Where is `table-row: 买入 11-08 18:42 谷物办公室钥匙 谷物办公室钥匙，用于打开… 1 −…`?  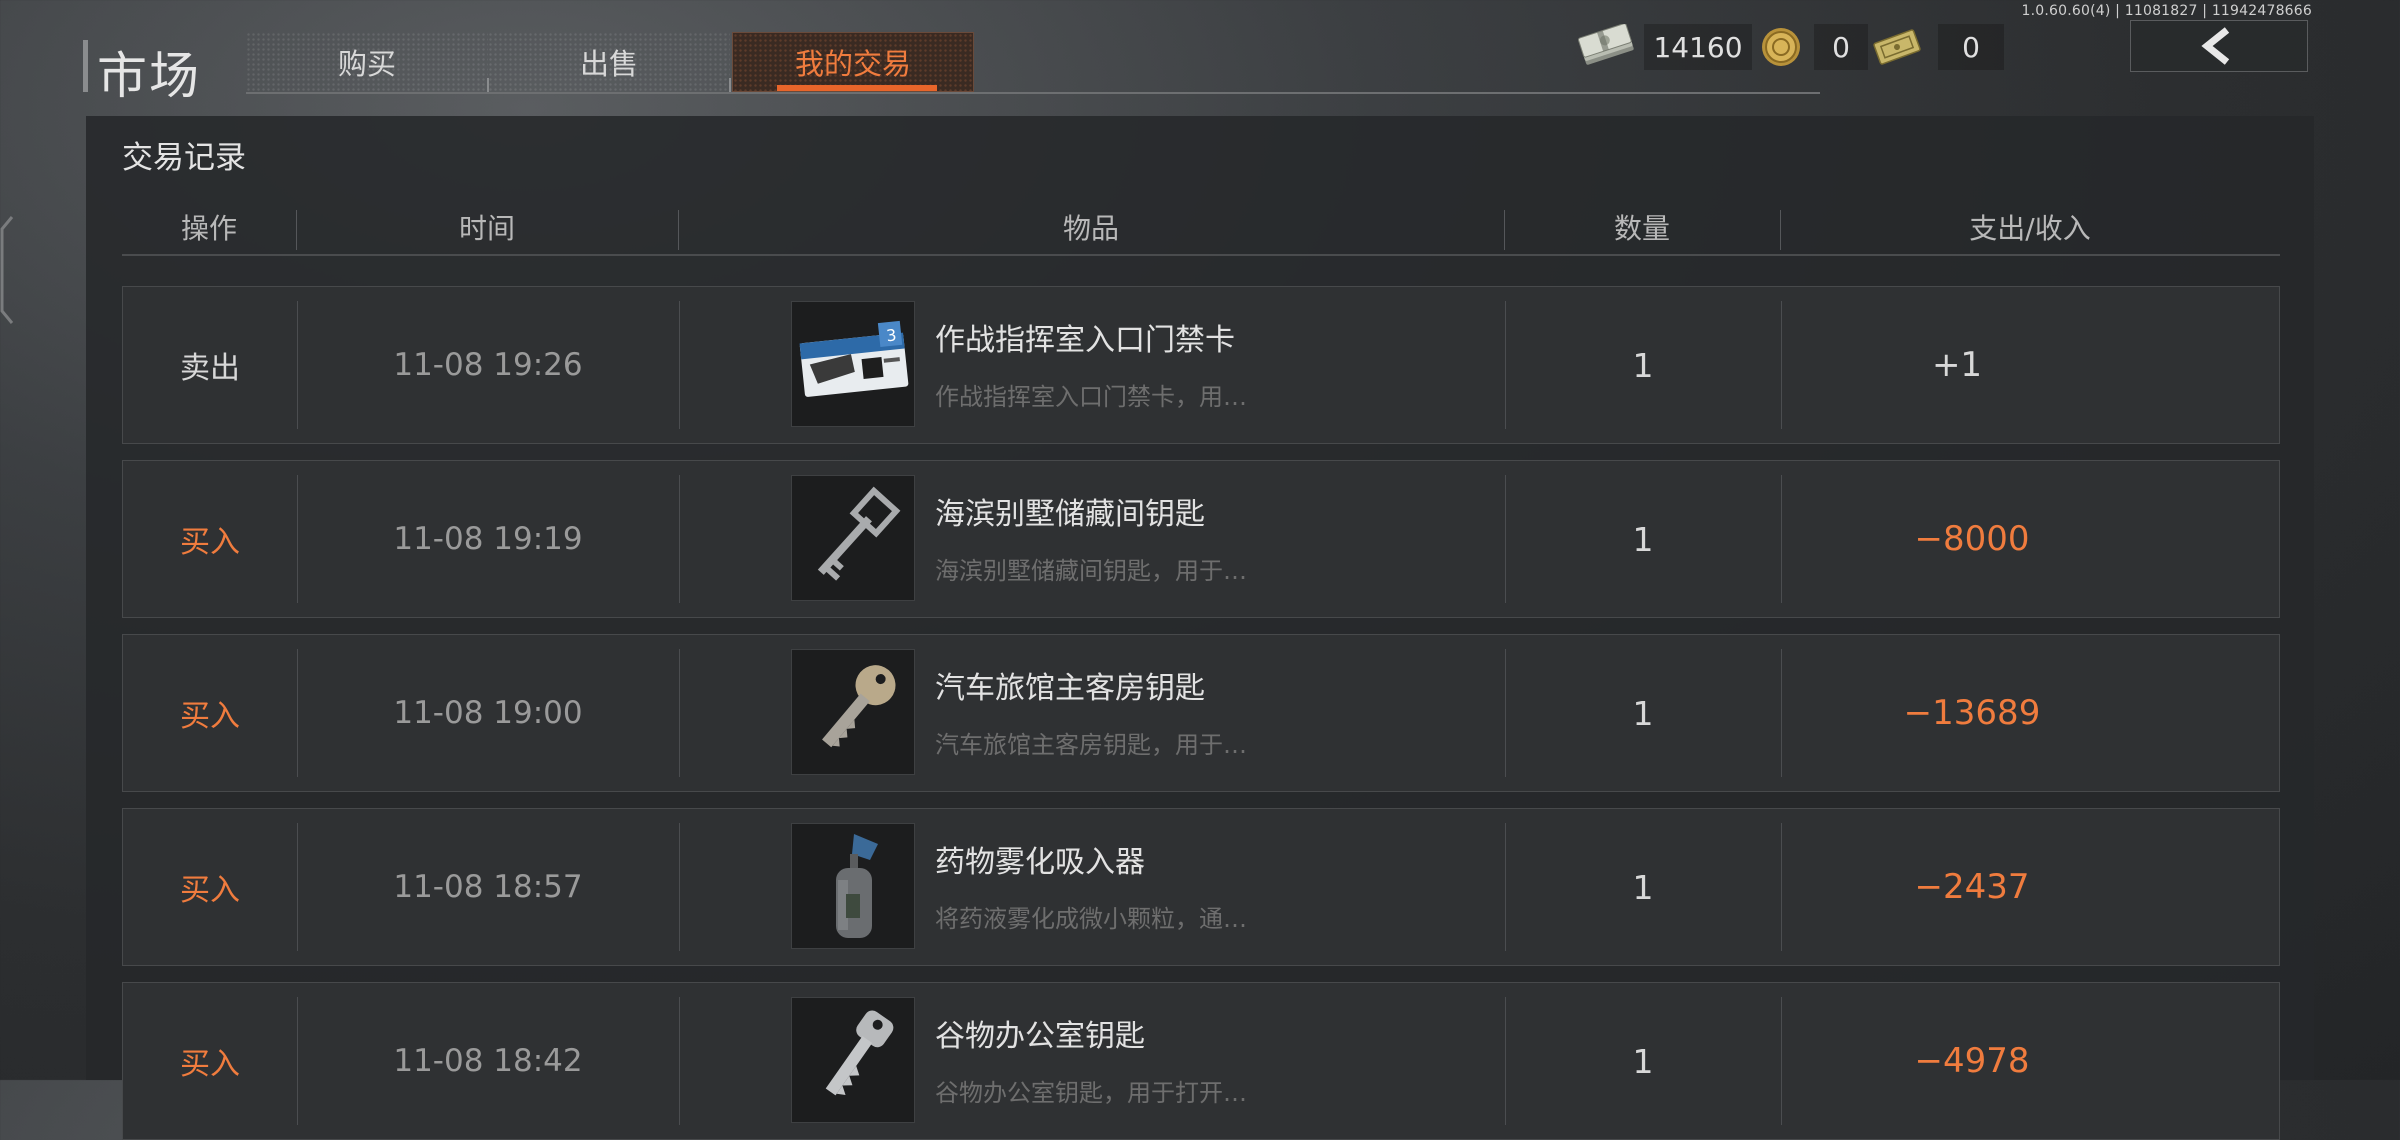 table-row: 买入 11-08 18:42 谷物办公室钥匙 谷物办公室钥匙，用于打开… 1 −… is located at coordinates (1201, 1061).